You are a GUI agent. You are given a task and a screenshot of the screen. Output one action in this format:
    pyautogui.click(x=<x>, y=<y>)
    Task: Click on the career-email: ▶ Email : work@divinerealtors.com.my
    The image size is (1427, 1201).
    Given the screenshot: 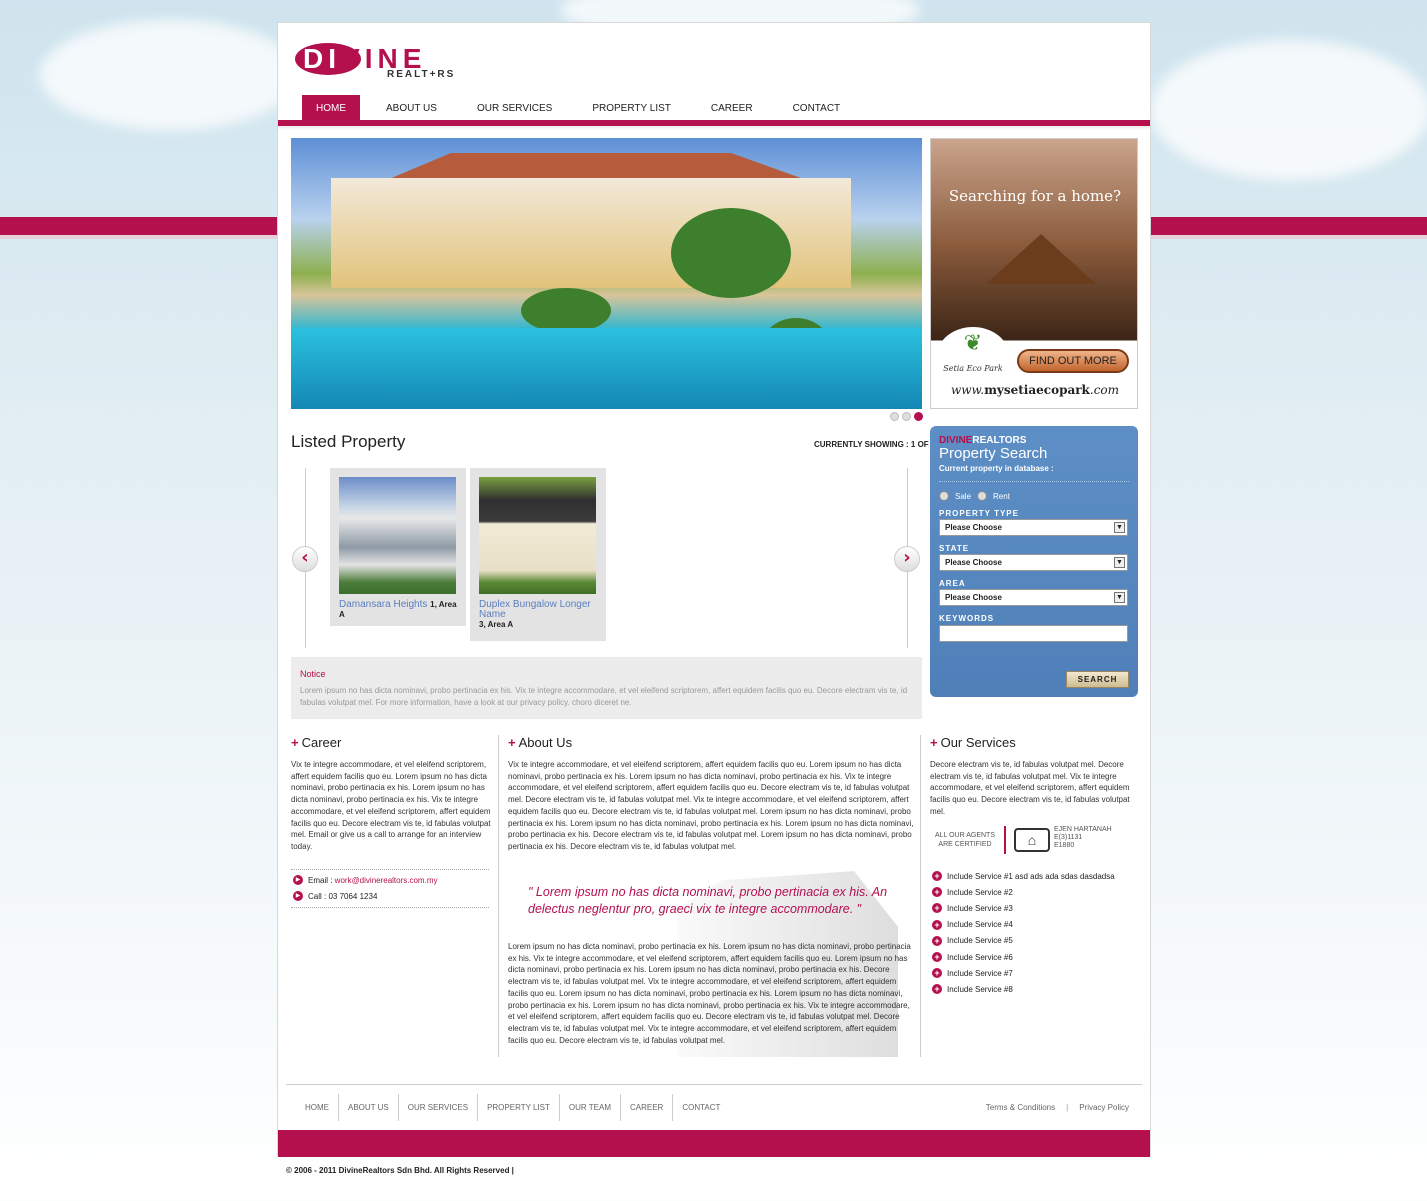 What is the action you would take?
    pyautogui.click(x=365, y=880)
    